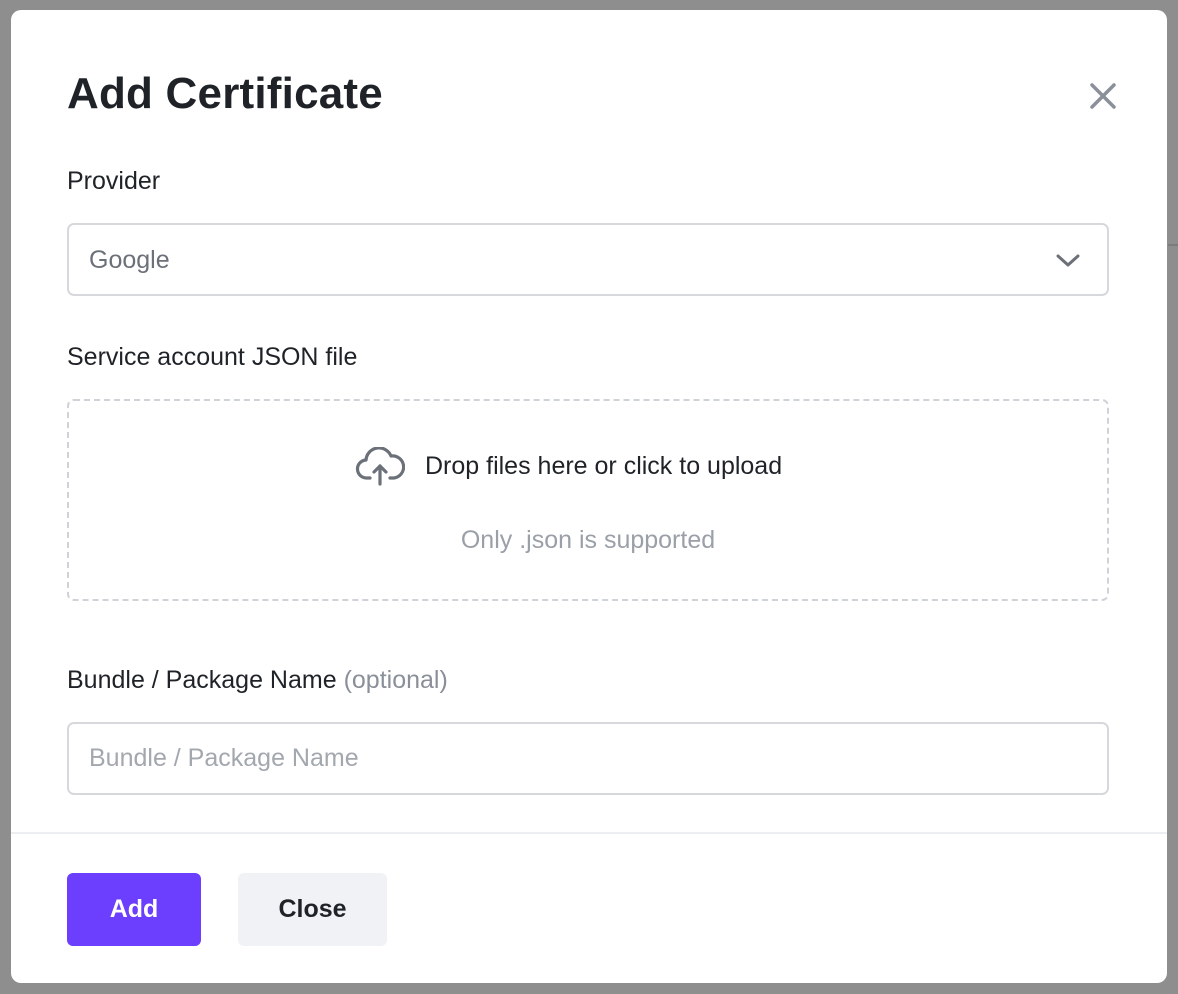 This screenshot has width=1178, height=994. What do you see at coordinates (588, 758) in the screenshot?
I see `bundle-name-input` at bounding box center [588, 758].